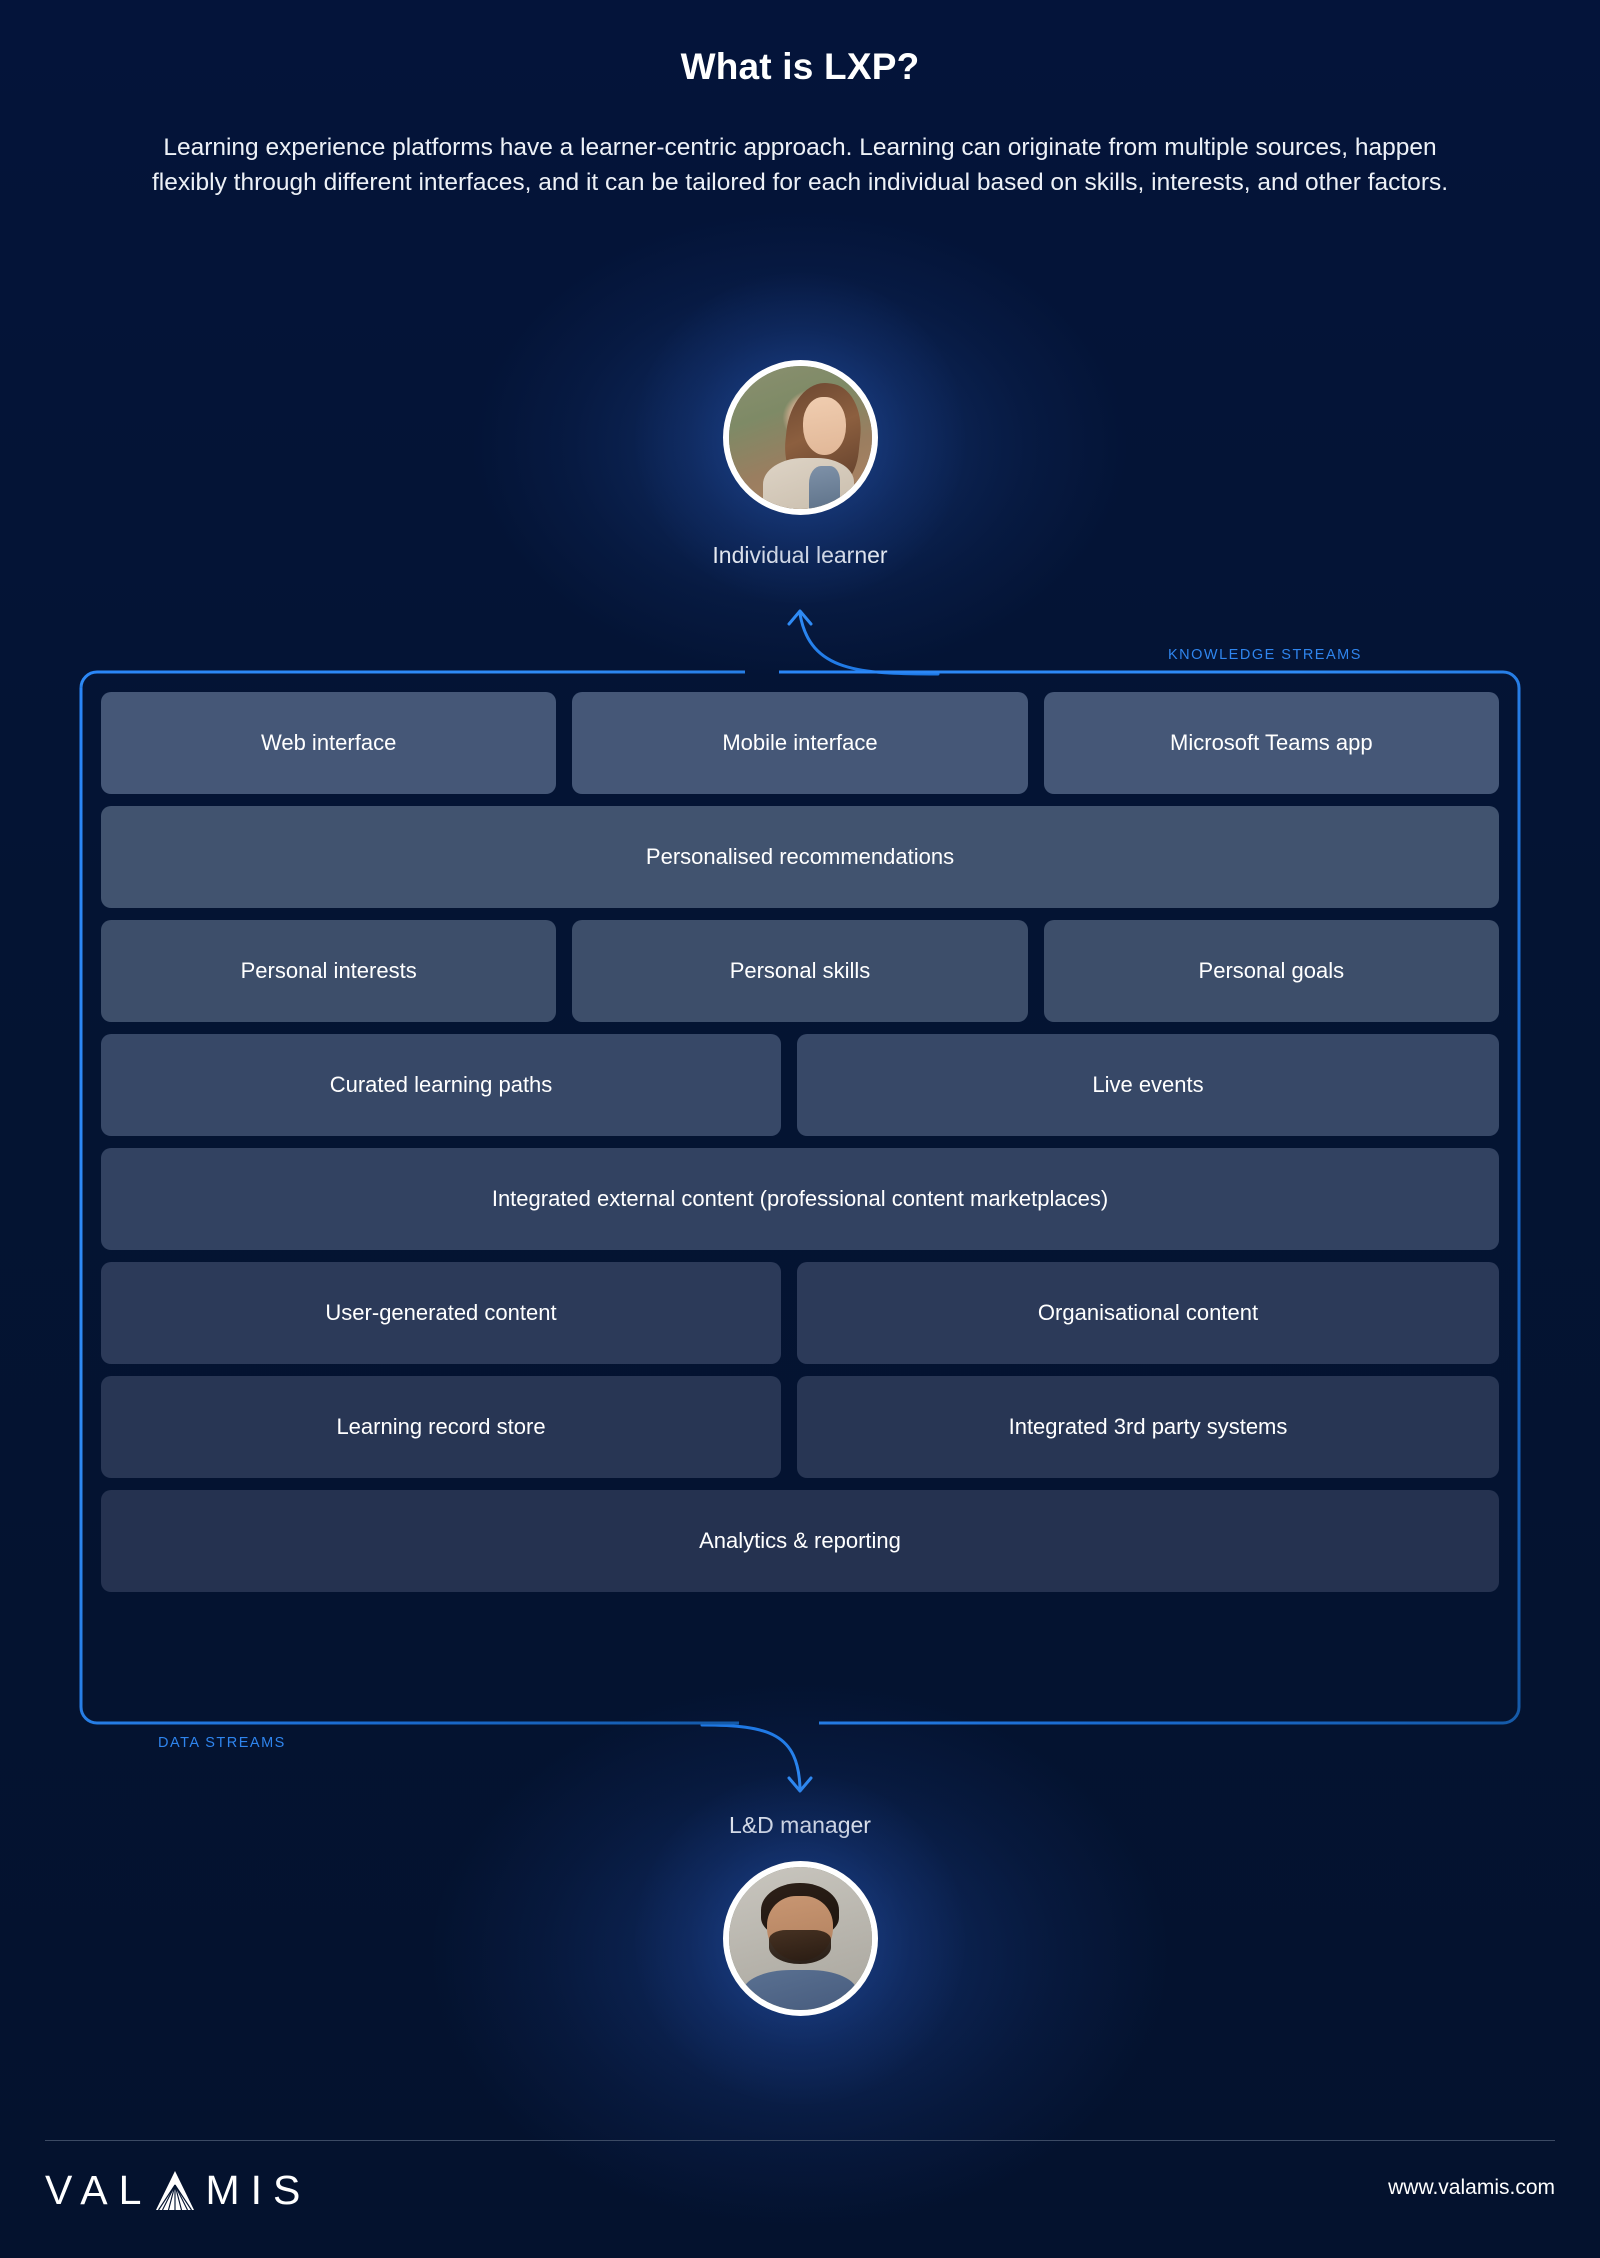 The image size is (1600, 2258). I want to click on page-title: What is LXP?, so click(800, 66).